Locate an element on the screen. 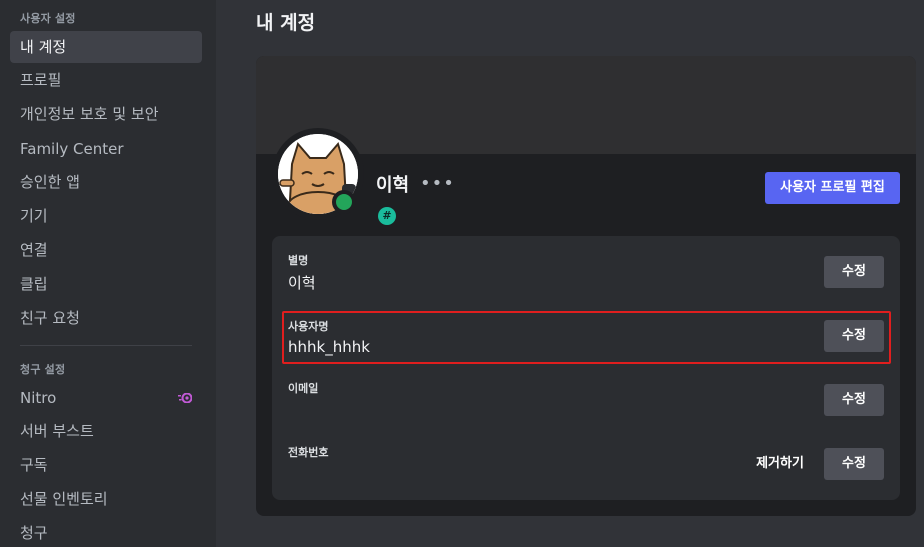 The width and height of the screenshot is (924, 547). sidebar-item-gift-inventory: 선물 인벤토리 is located at coordinates (106, 499).